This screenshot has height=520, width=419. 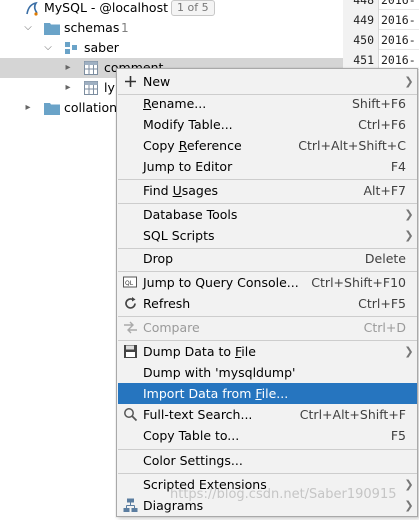 I want to click on menu-item-label: Find Usages, so click(x=181, y=190).